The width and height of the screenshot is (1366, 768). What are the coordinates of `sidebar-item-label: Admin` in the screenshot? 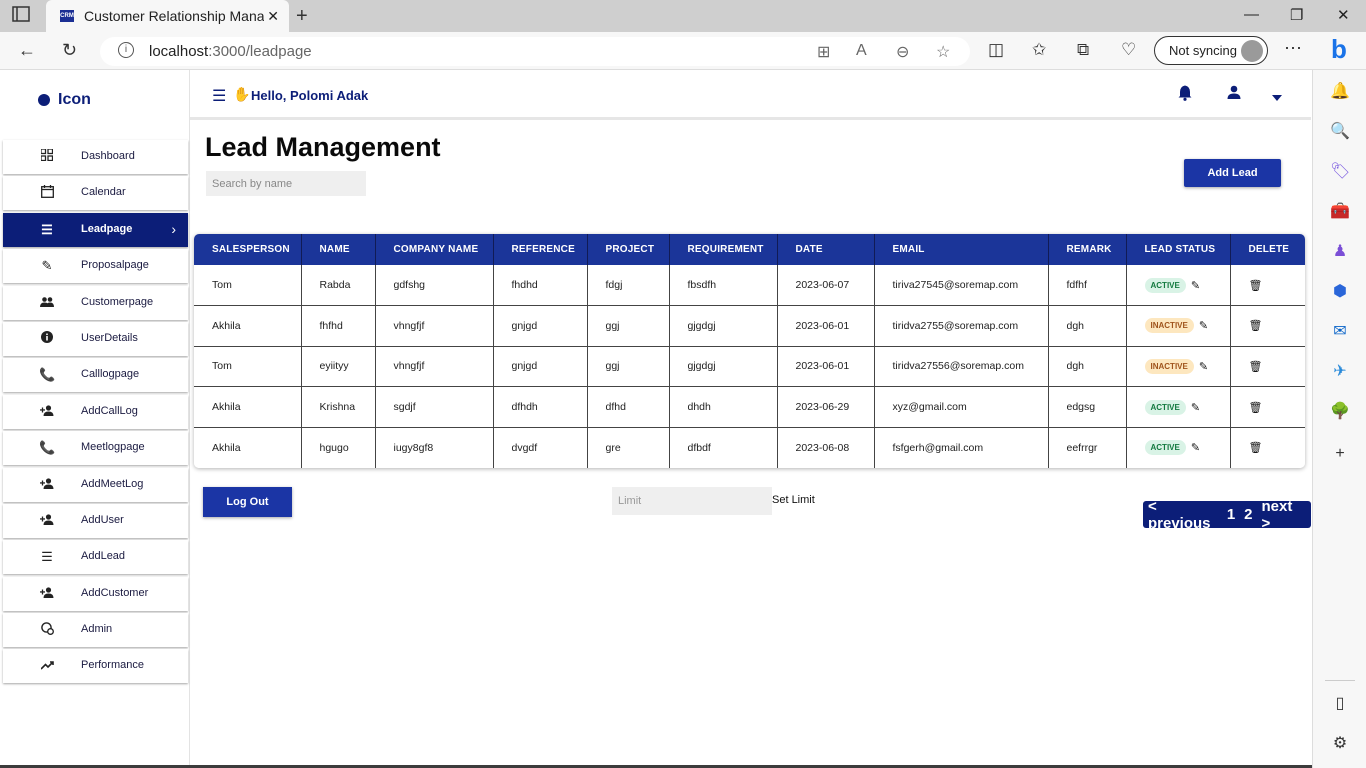 It's located at (97, 629).